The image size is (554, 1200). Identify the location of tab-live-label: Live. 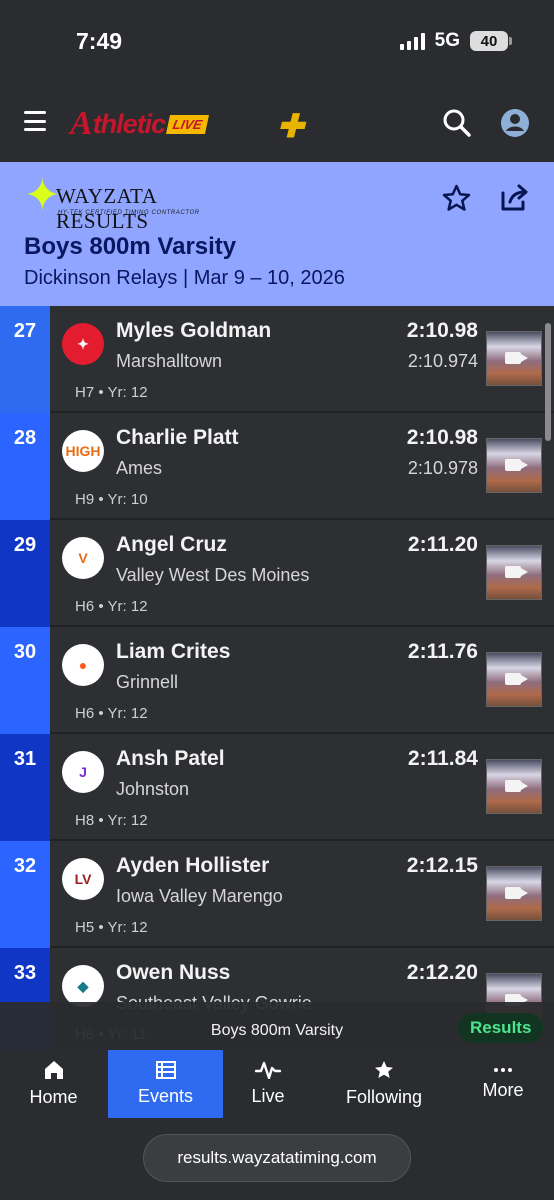
(268, 1096).